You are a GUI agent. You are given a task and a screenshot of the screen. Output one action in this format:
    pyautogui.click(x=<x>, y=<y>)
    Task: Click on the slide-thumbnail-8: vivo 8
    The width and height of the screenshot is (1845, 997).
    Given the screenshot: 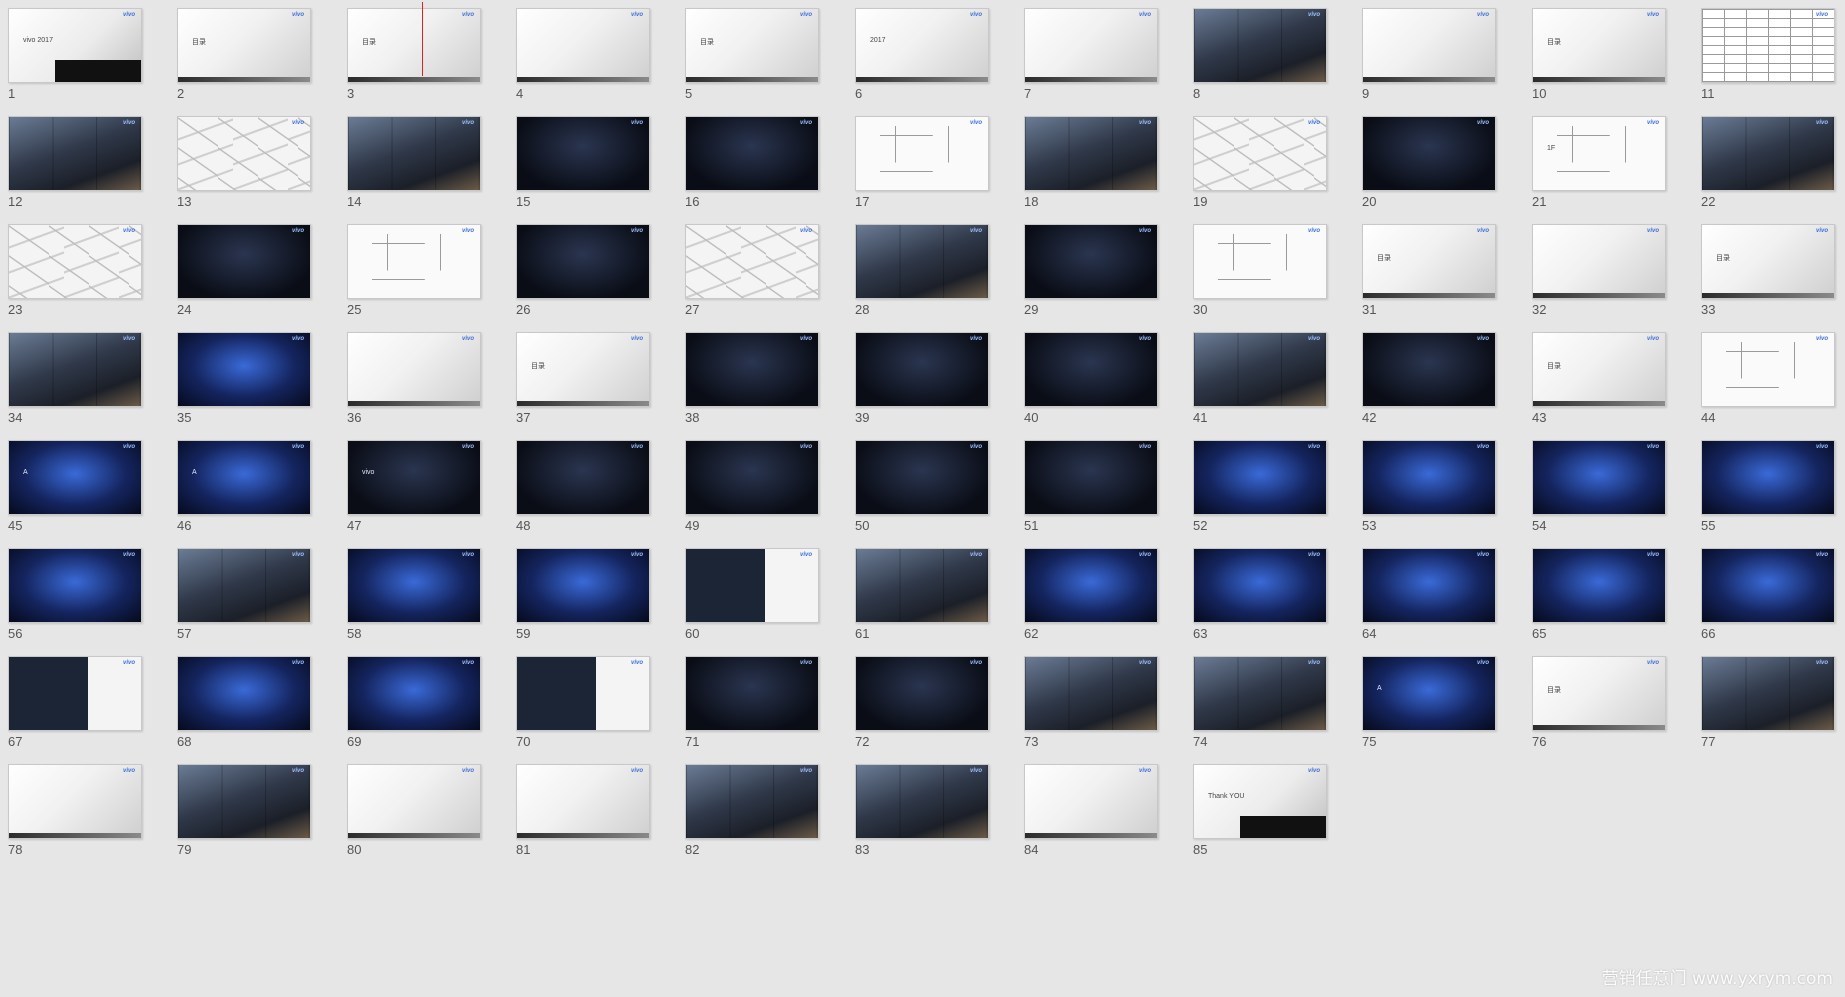 What is the action you would take?
    pyautogui.click(x=1256, y=55)
    